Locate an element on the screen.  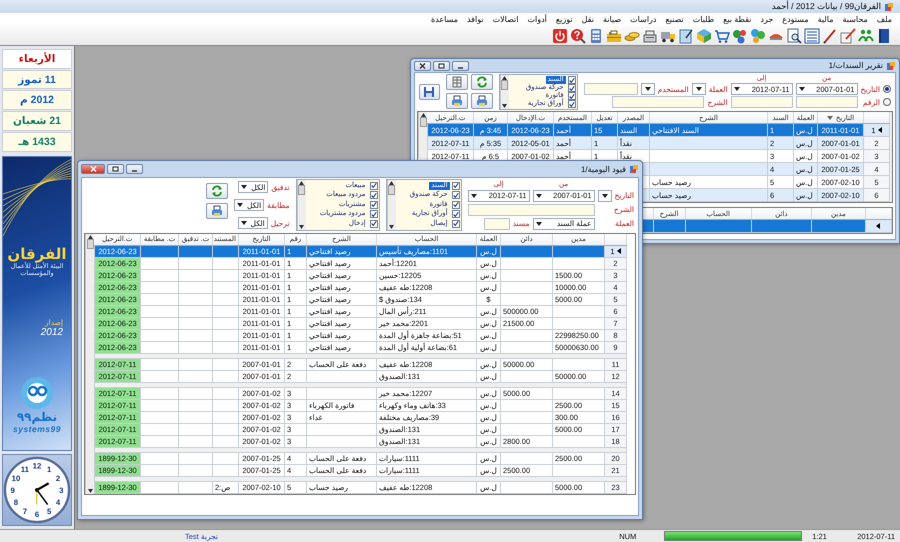
menu-item: طلبات is located at coordinates (703, 19).